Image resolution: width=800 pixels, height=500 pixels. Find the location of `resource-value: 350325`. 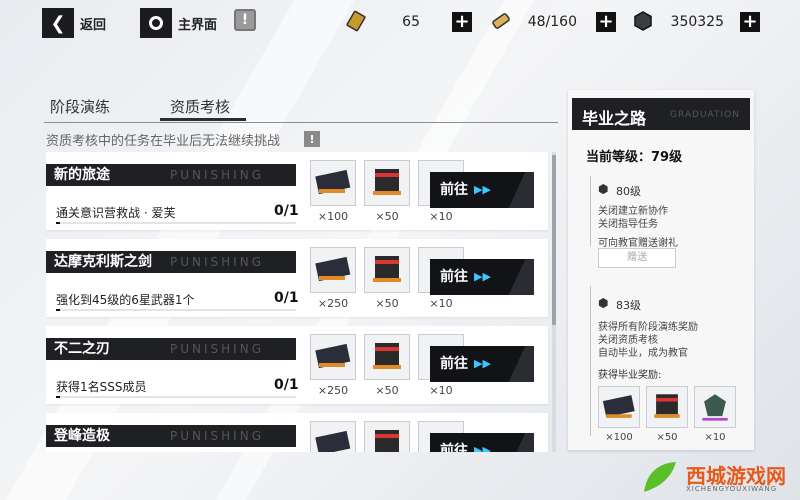

resource-value: 350325 is located at coordinates (697, 22).